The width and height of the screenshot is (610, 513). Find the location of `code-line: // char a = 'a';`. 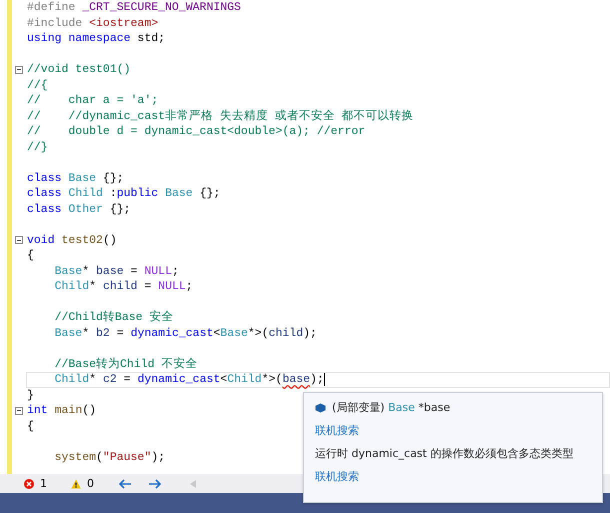

code-line: // char a = 'a'; is located at coordinates (92, 101).